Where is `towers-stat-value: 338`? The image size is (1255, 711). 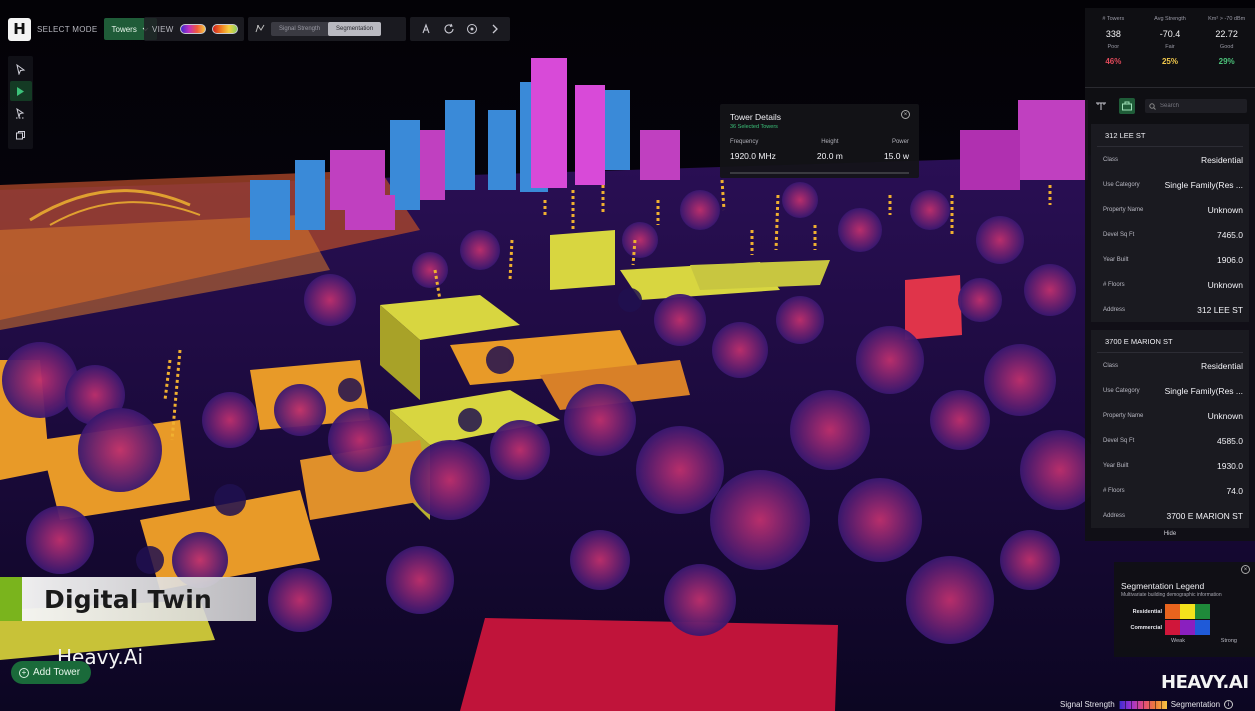
towers-stat-value: 338 is located at coordinates (1113, 34).